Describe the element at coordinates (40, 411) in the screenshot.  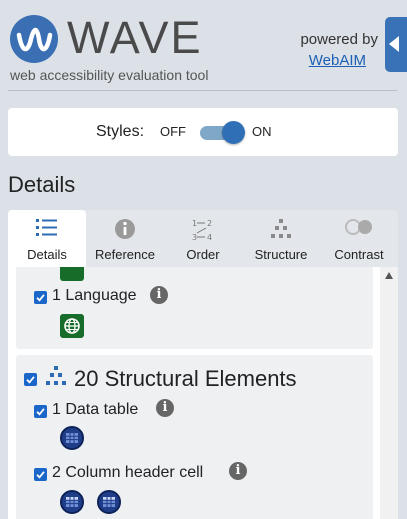
I see `data-table-checkbox` at that location.